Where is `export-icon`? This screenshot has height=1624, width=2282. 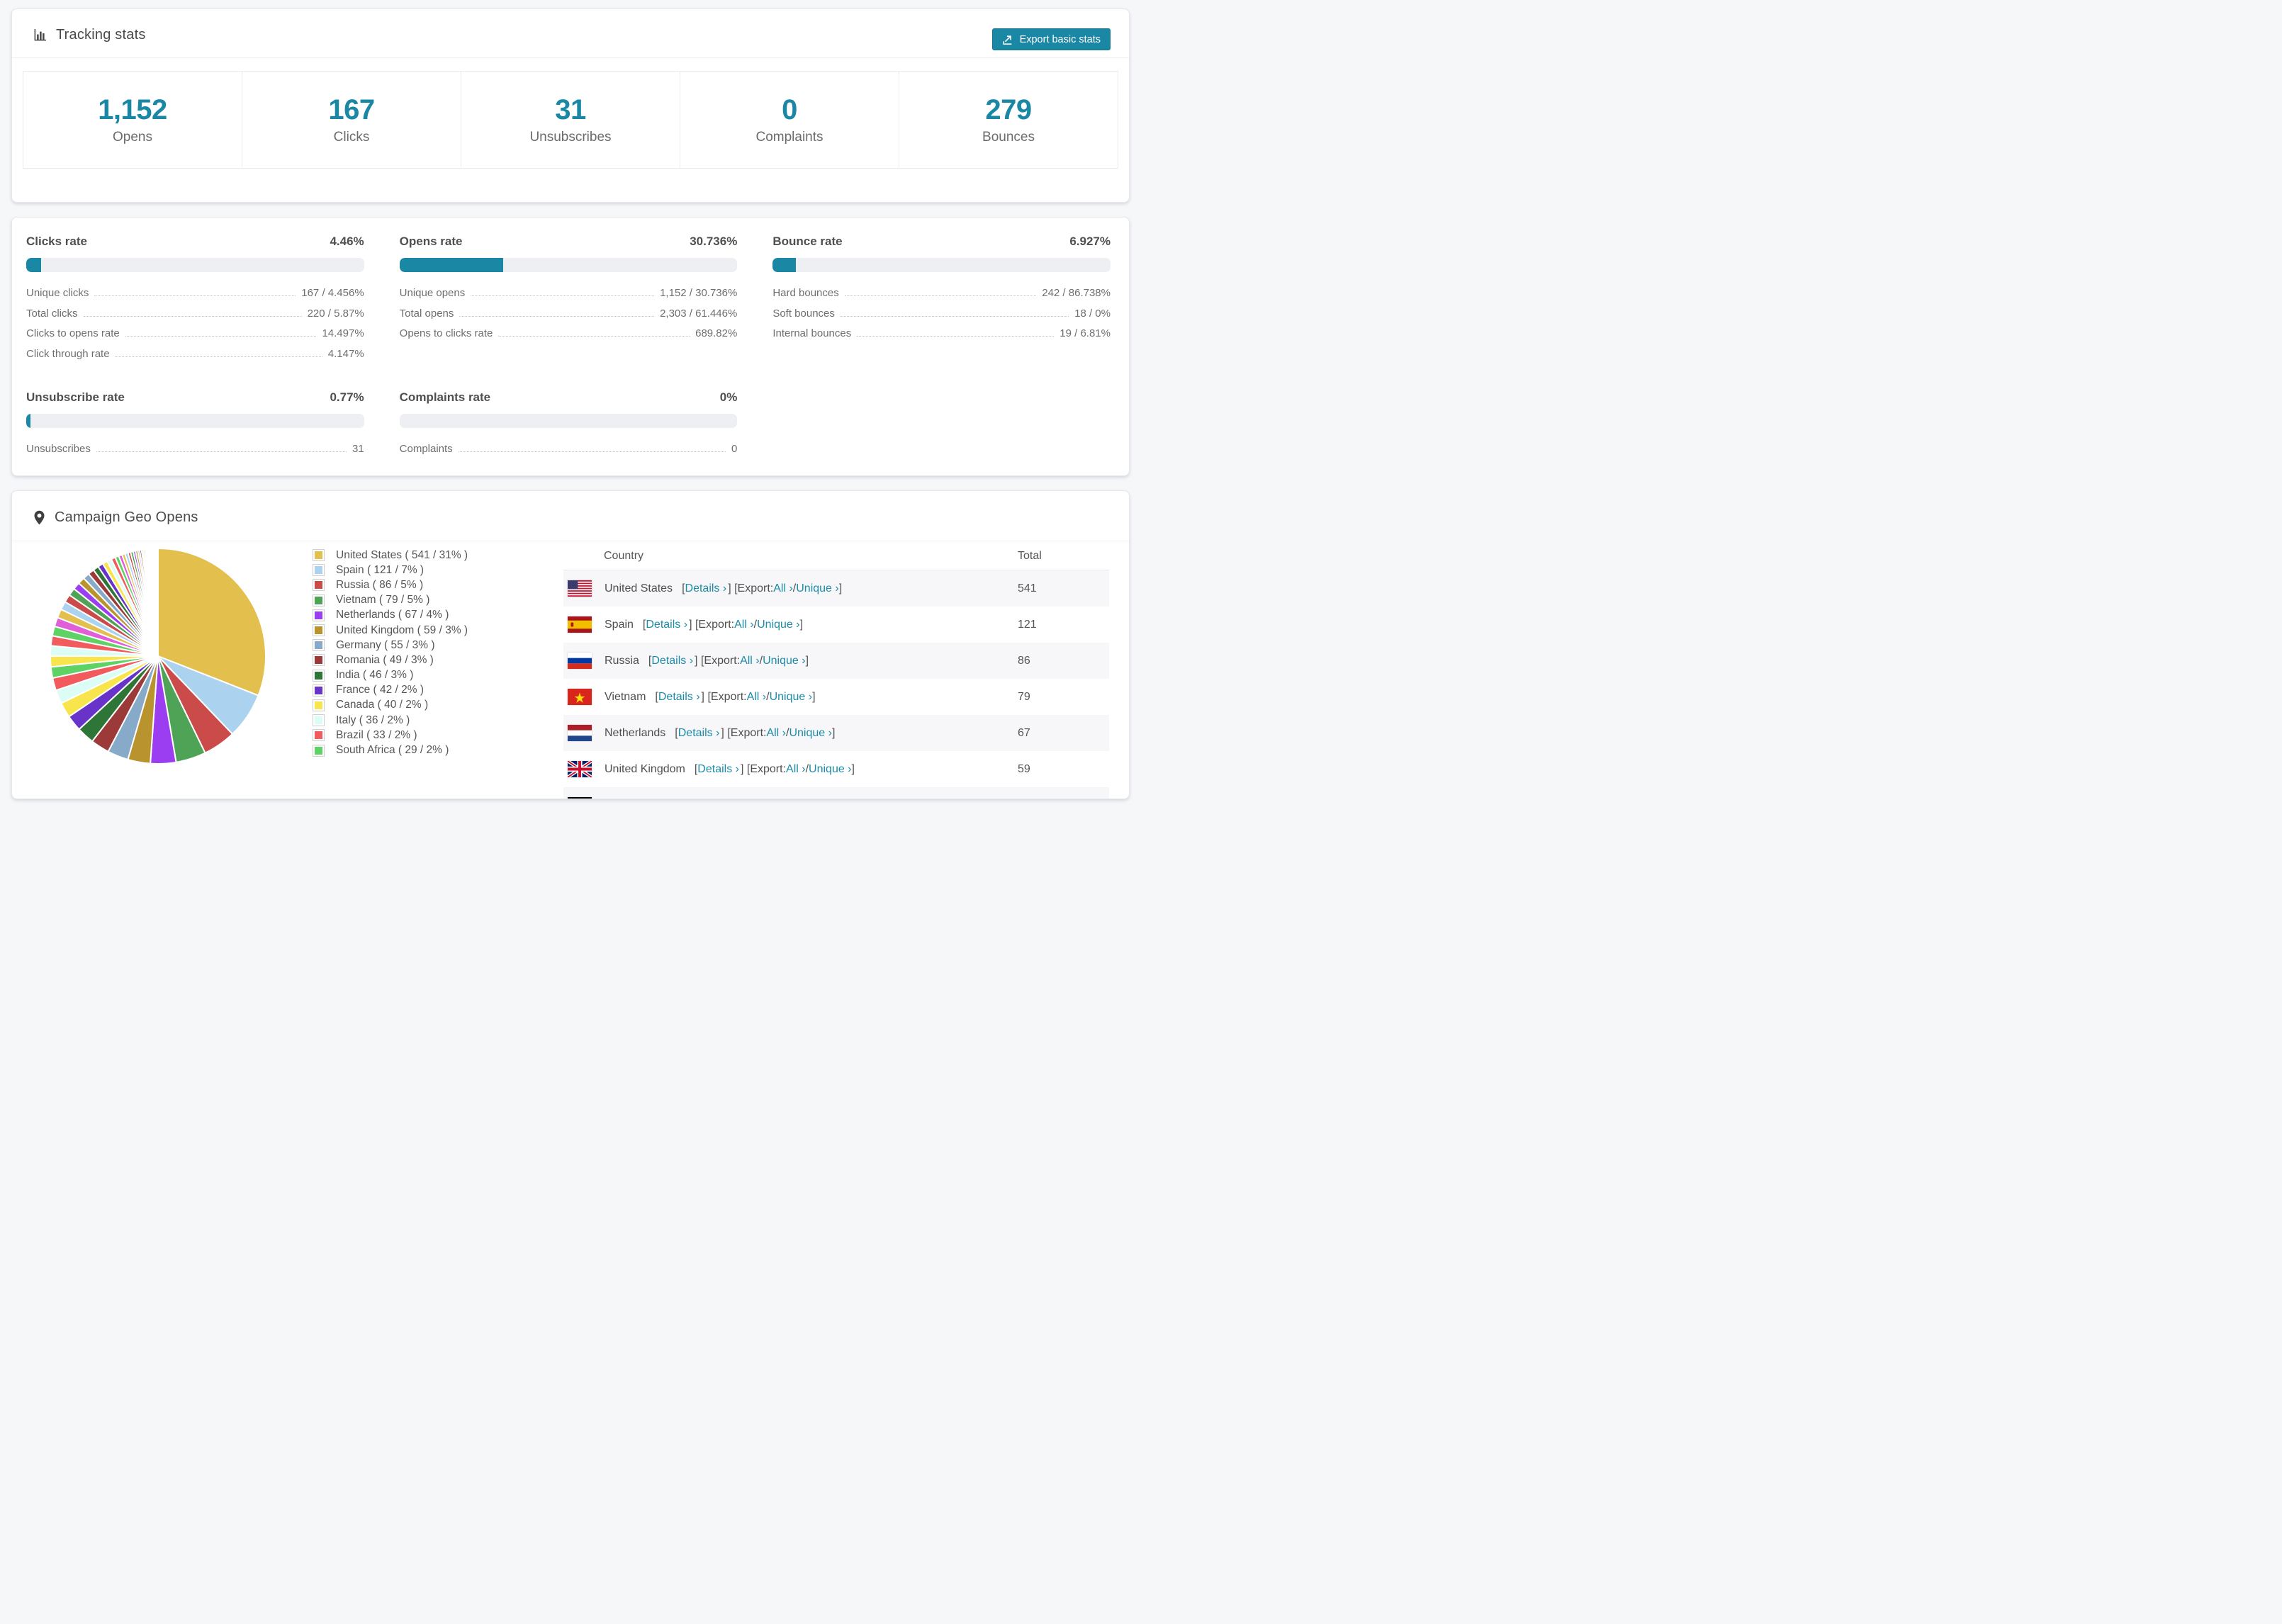
export-icon is located at coordinates (1008, 39).